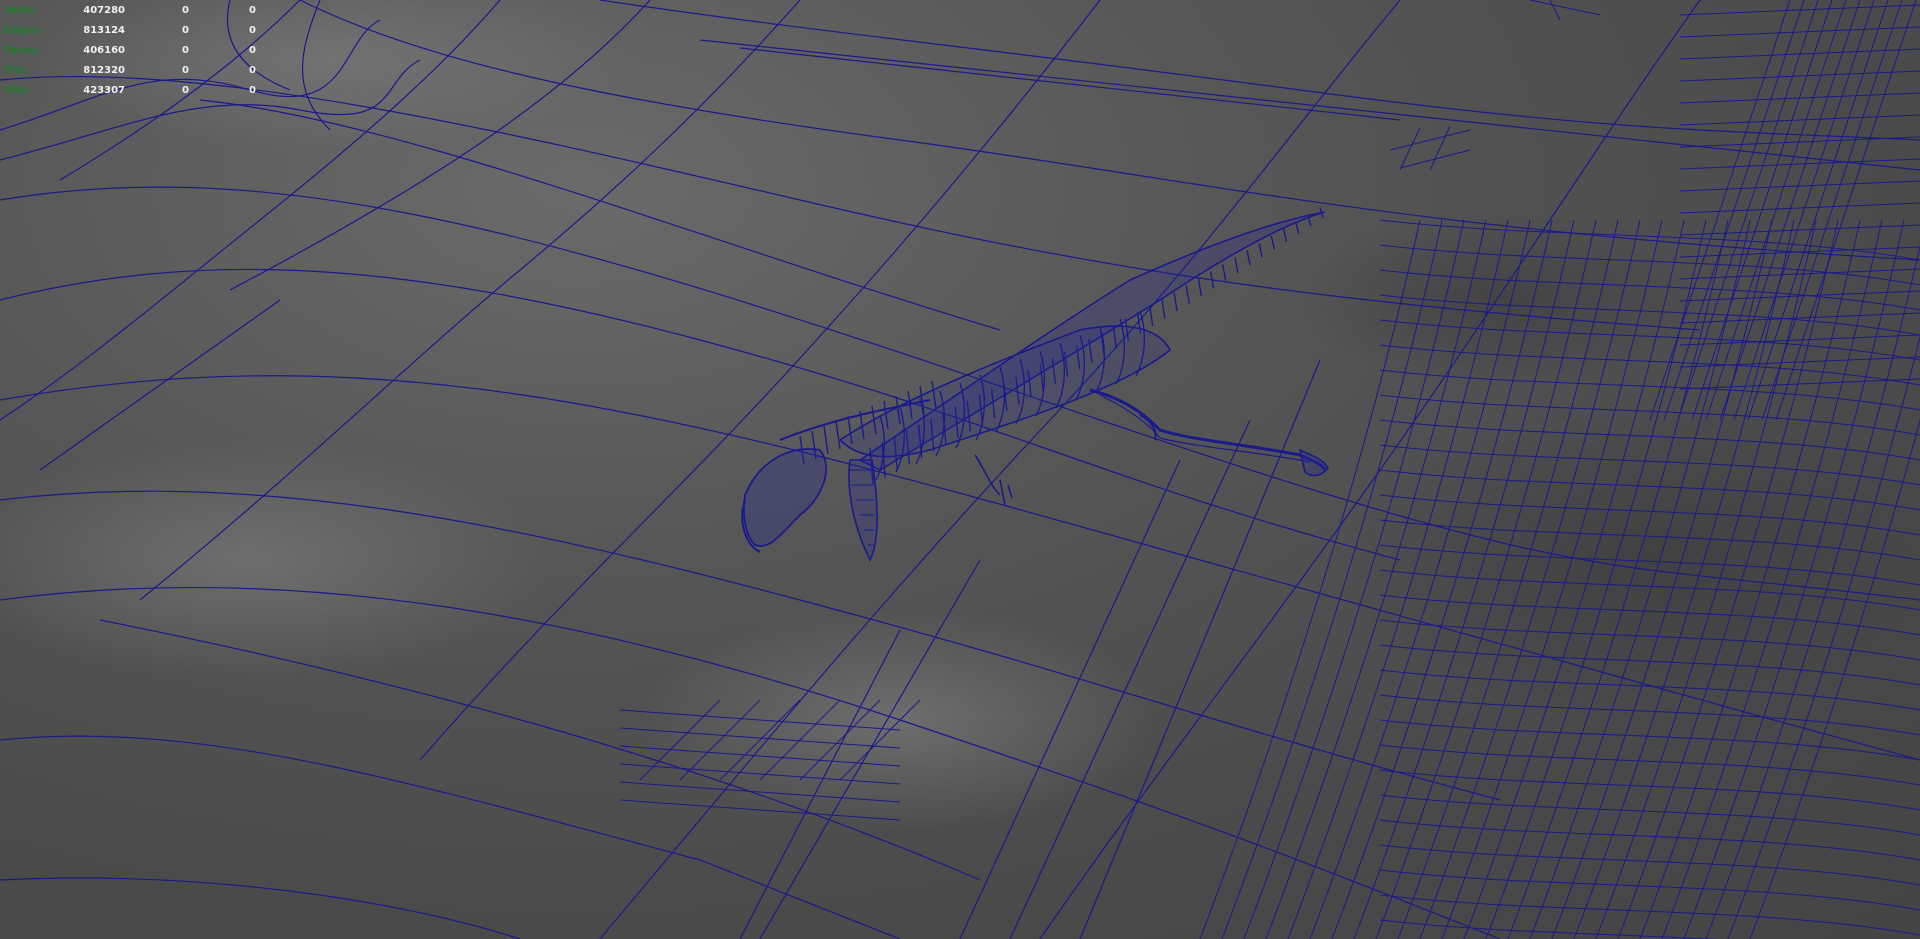 Image resolution: width=1920 pixels, height=939 pixels. I want to click on hud-total: 406160, so click(104, 50).